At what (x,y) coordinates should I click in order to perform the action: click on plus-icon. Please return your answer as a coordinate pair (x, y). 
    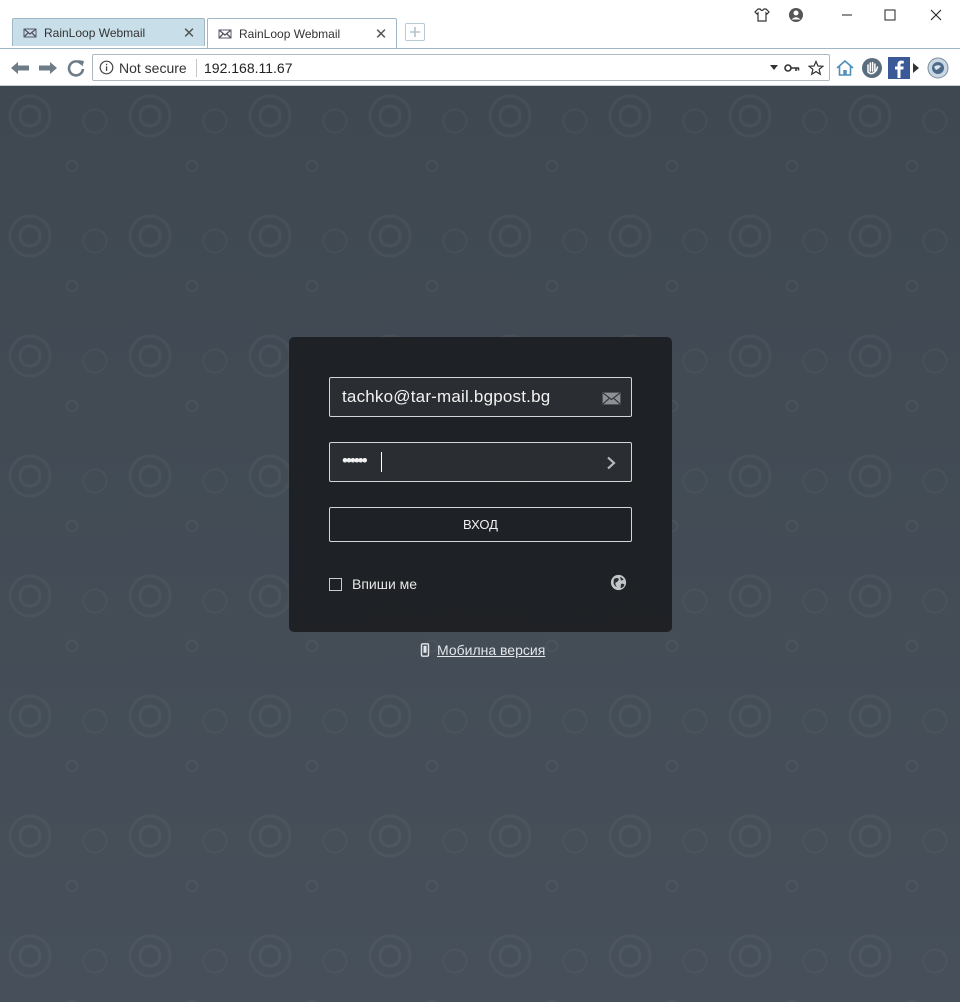
    Looking at the image, I should click on (415, 32).